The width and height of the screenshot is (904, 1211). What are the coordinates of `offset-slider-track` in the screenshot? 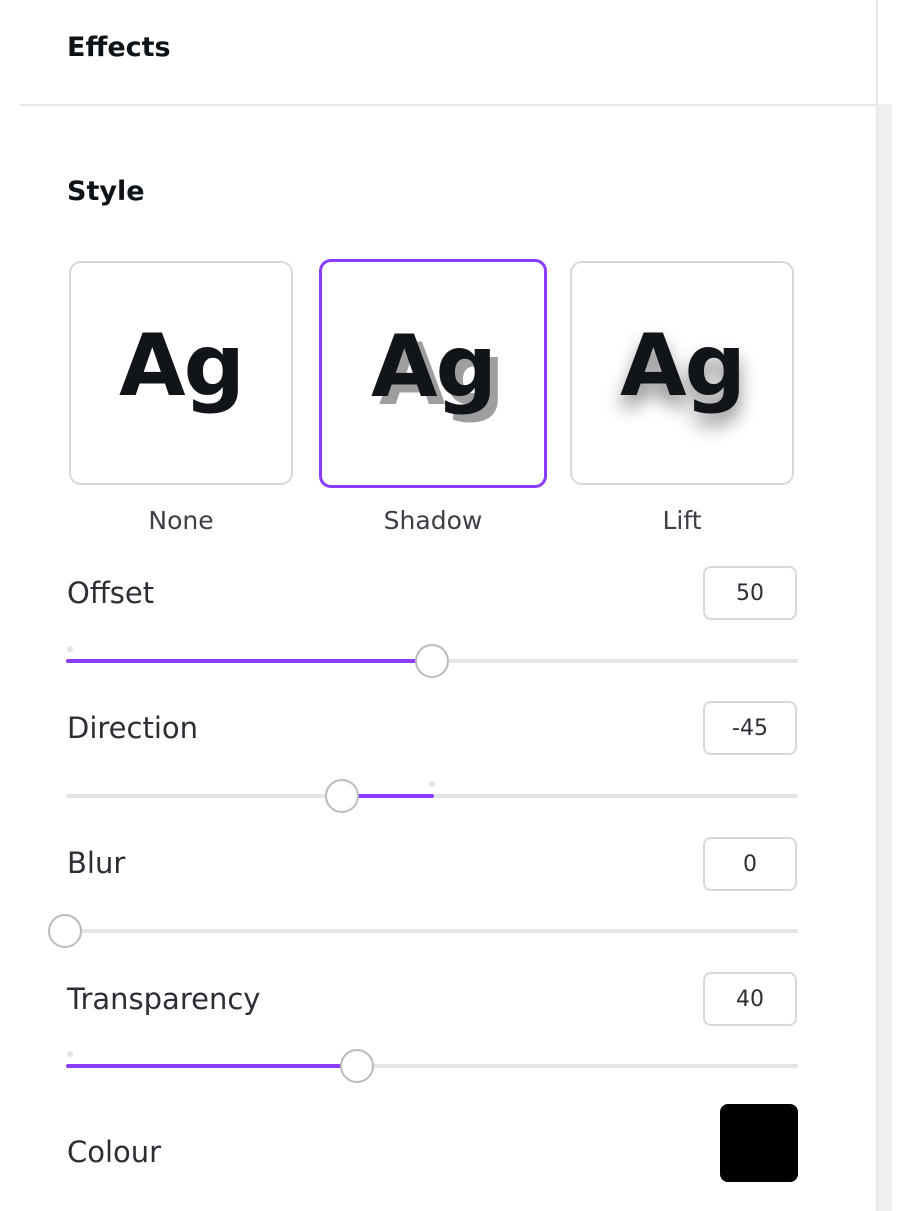 It's located at (432, 661).